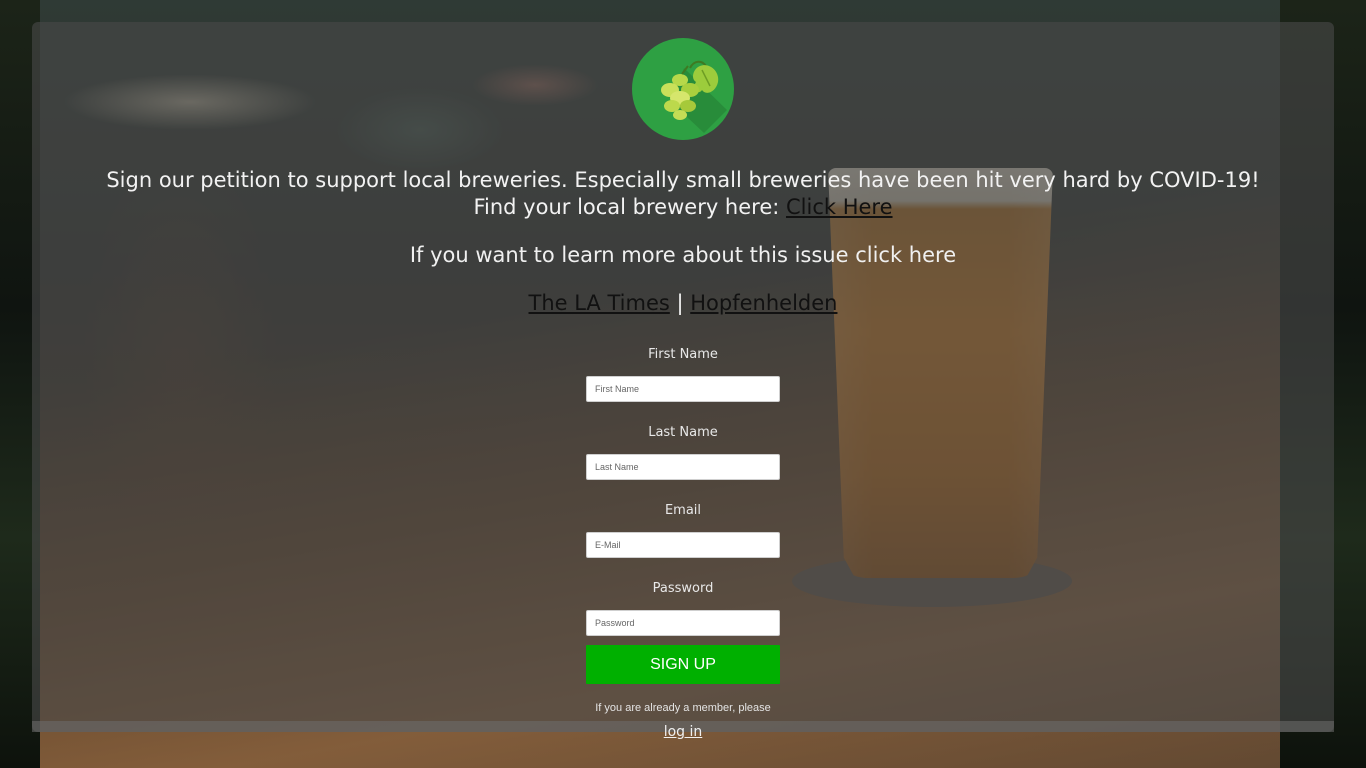 This screenshot has width=1366, height=768. Describe the element at coordinates (683, 432) in the screenshot. I see `last-name-label: Last Name` at that location.